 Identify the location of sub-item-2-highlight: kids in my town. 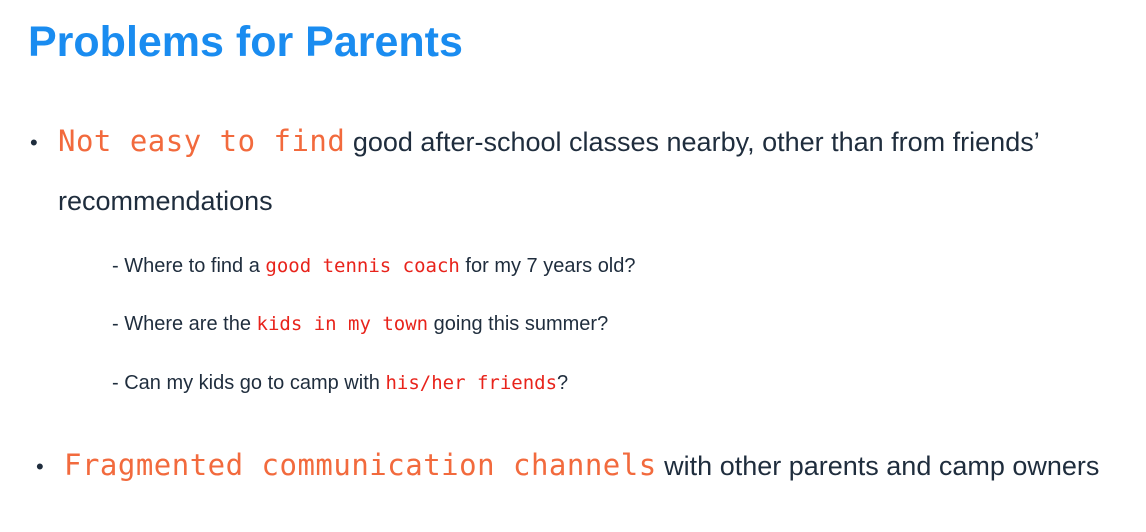
(342, 324).